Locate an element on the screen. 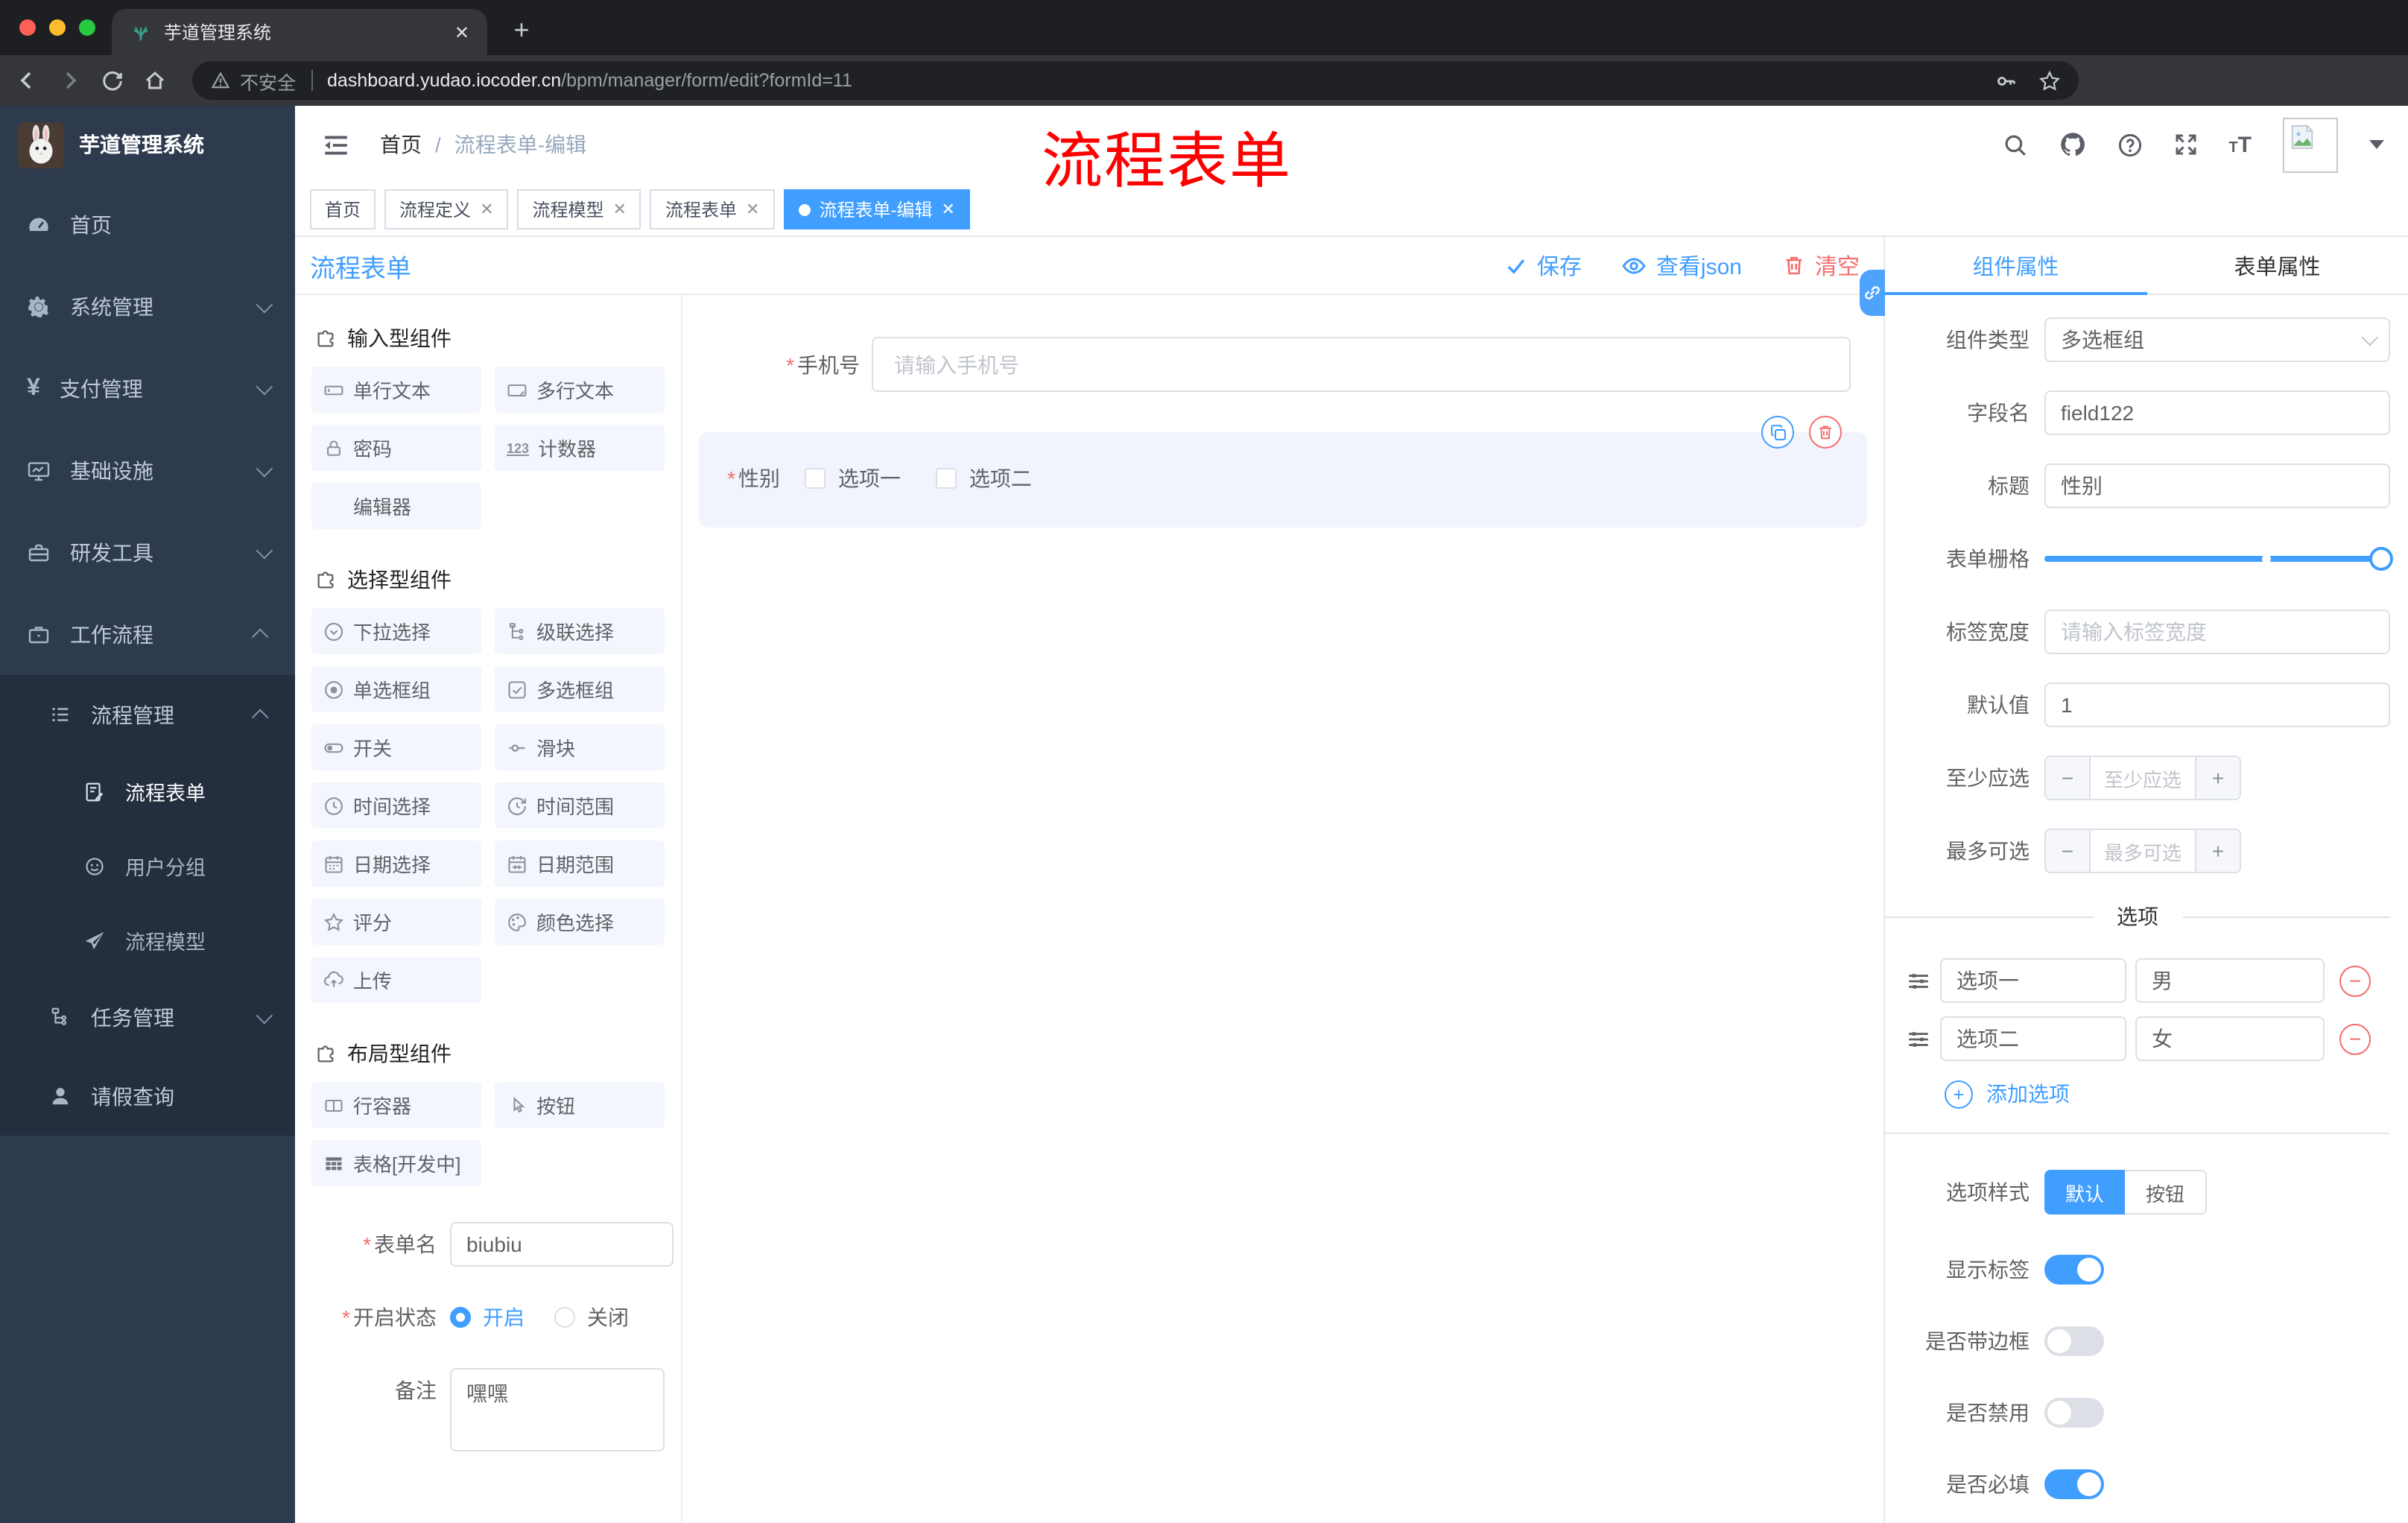  palette-item-rate: 评分 is located at coordinates (396, 922).